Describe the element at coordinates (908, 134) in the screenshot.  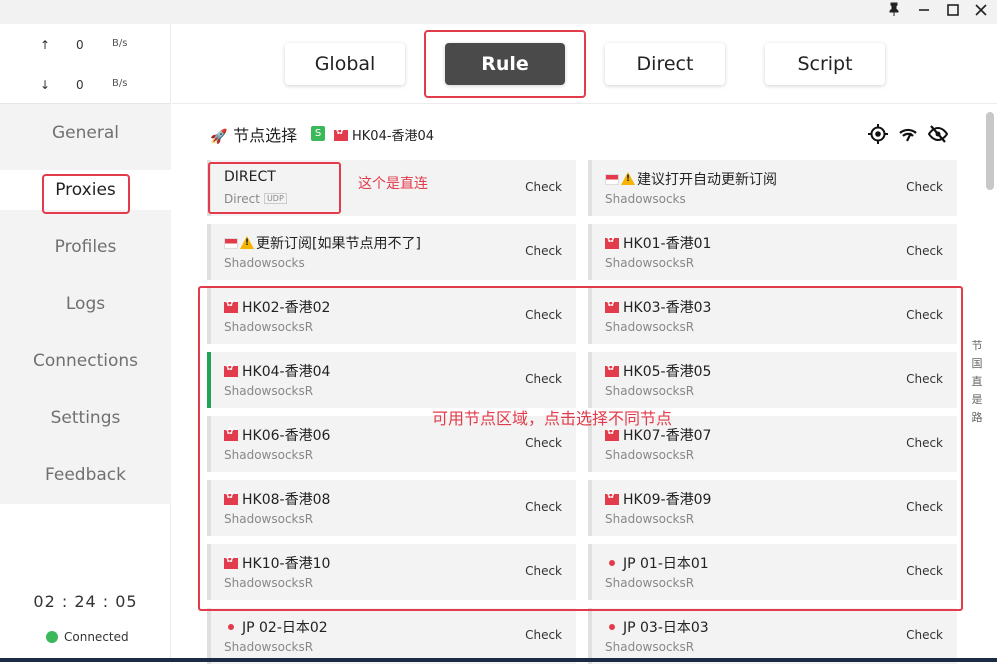
I see `wifi-speed-icon` at that location.